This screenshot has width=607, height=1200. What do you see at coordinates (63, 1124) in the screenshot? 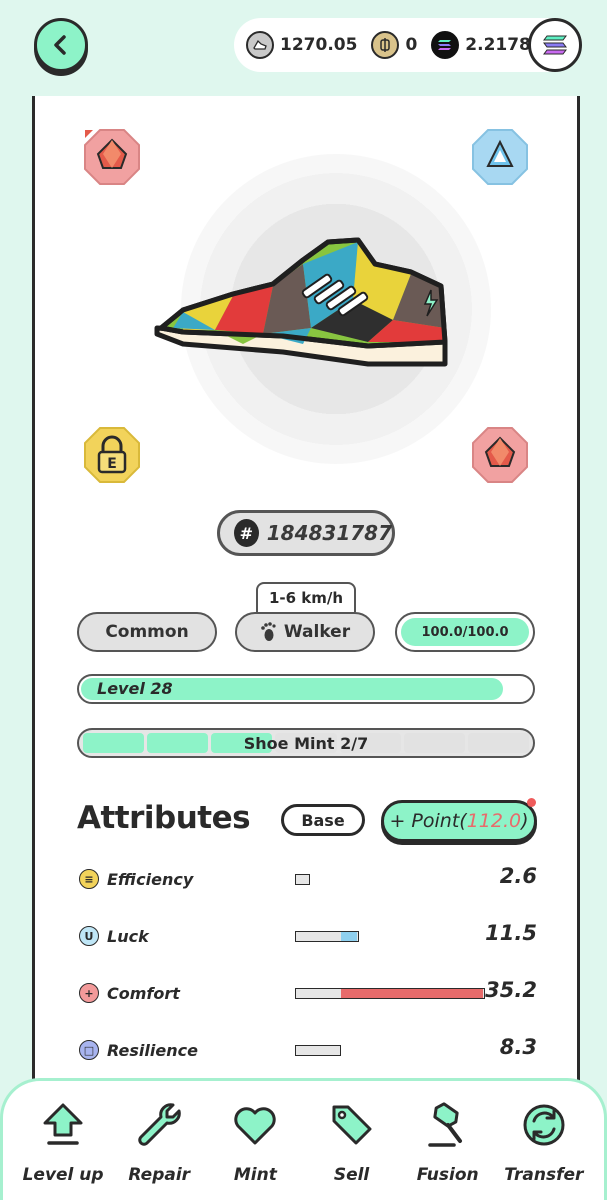
I see `level-up-arrow-icon` at bounding box center [63, 1124].